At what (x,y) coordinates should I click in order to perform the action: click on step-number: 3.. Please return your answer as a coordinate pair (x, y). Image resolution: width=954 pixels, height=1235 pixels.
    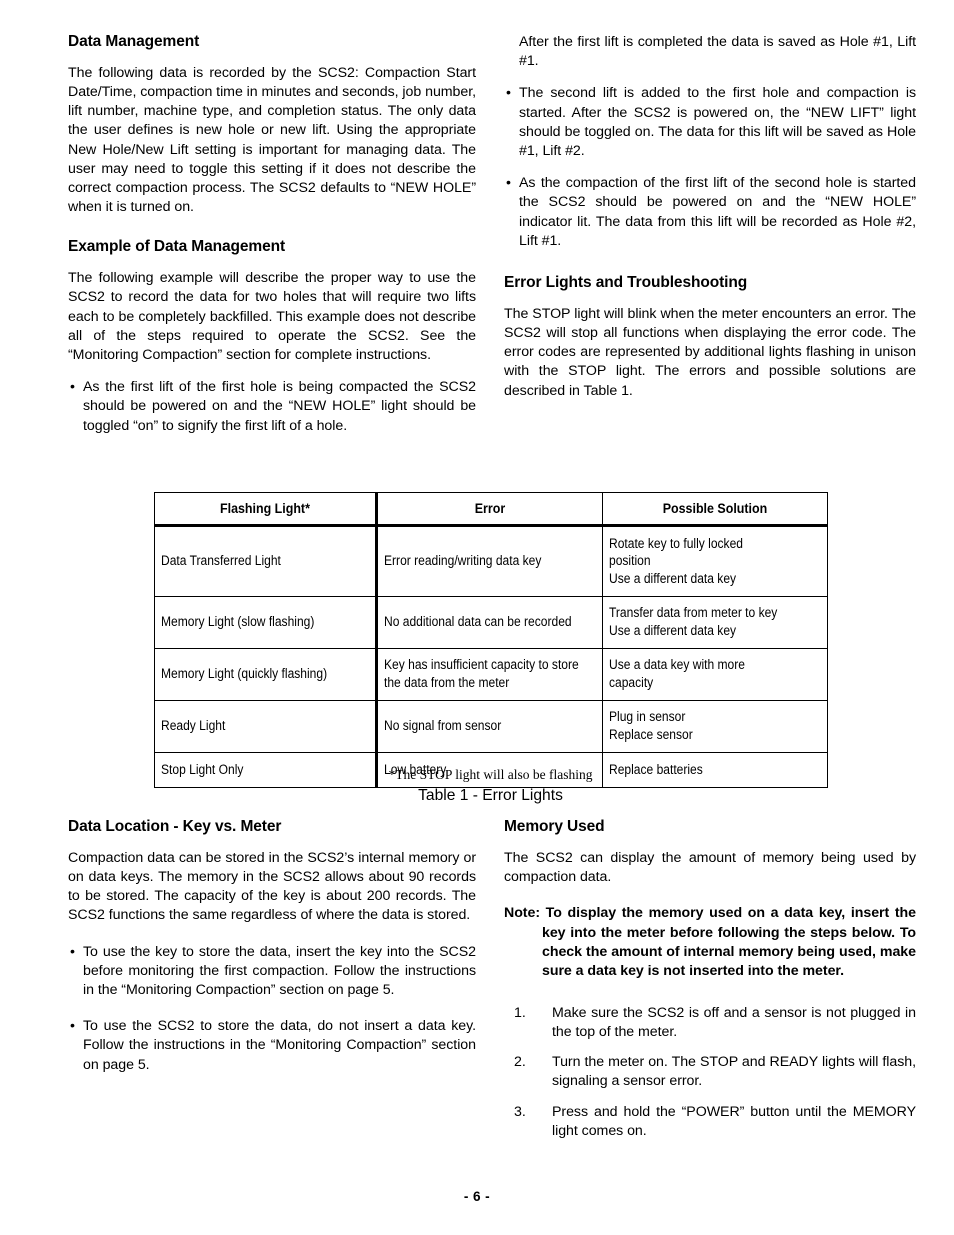
    Looking at the image, I should click on (520, 1111).